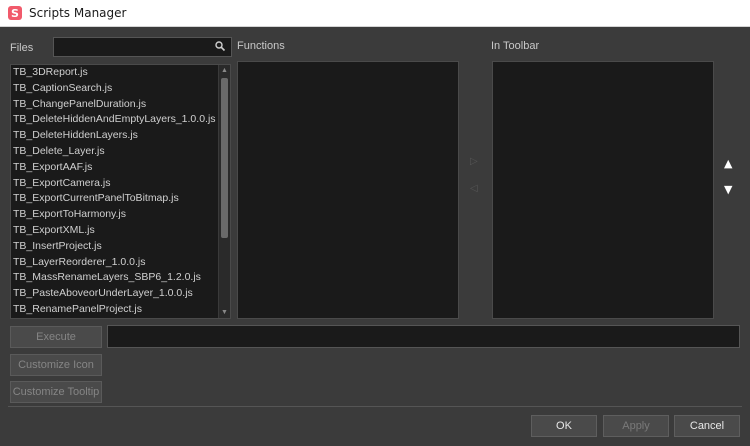 The image size is (750, 446). I want to click on execute-field, so click(423, 336).